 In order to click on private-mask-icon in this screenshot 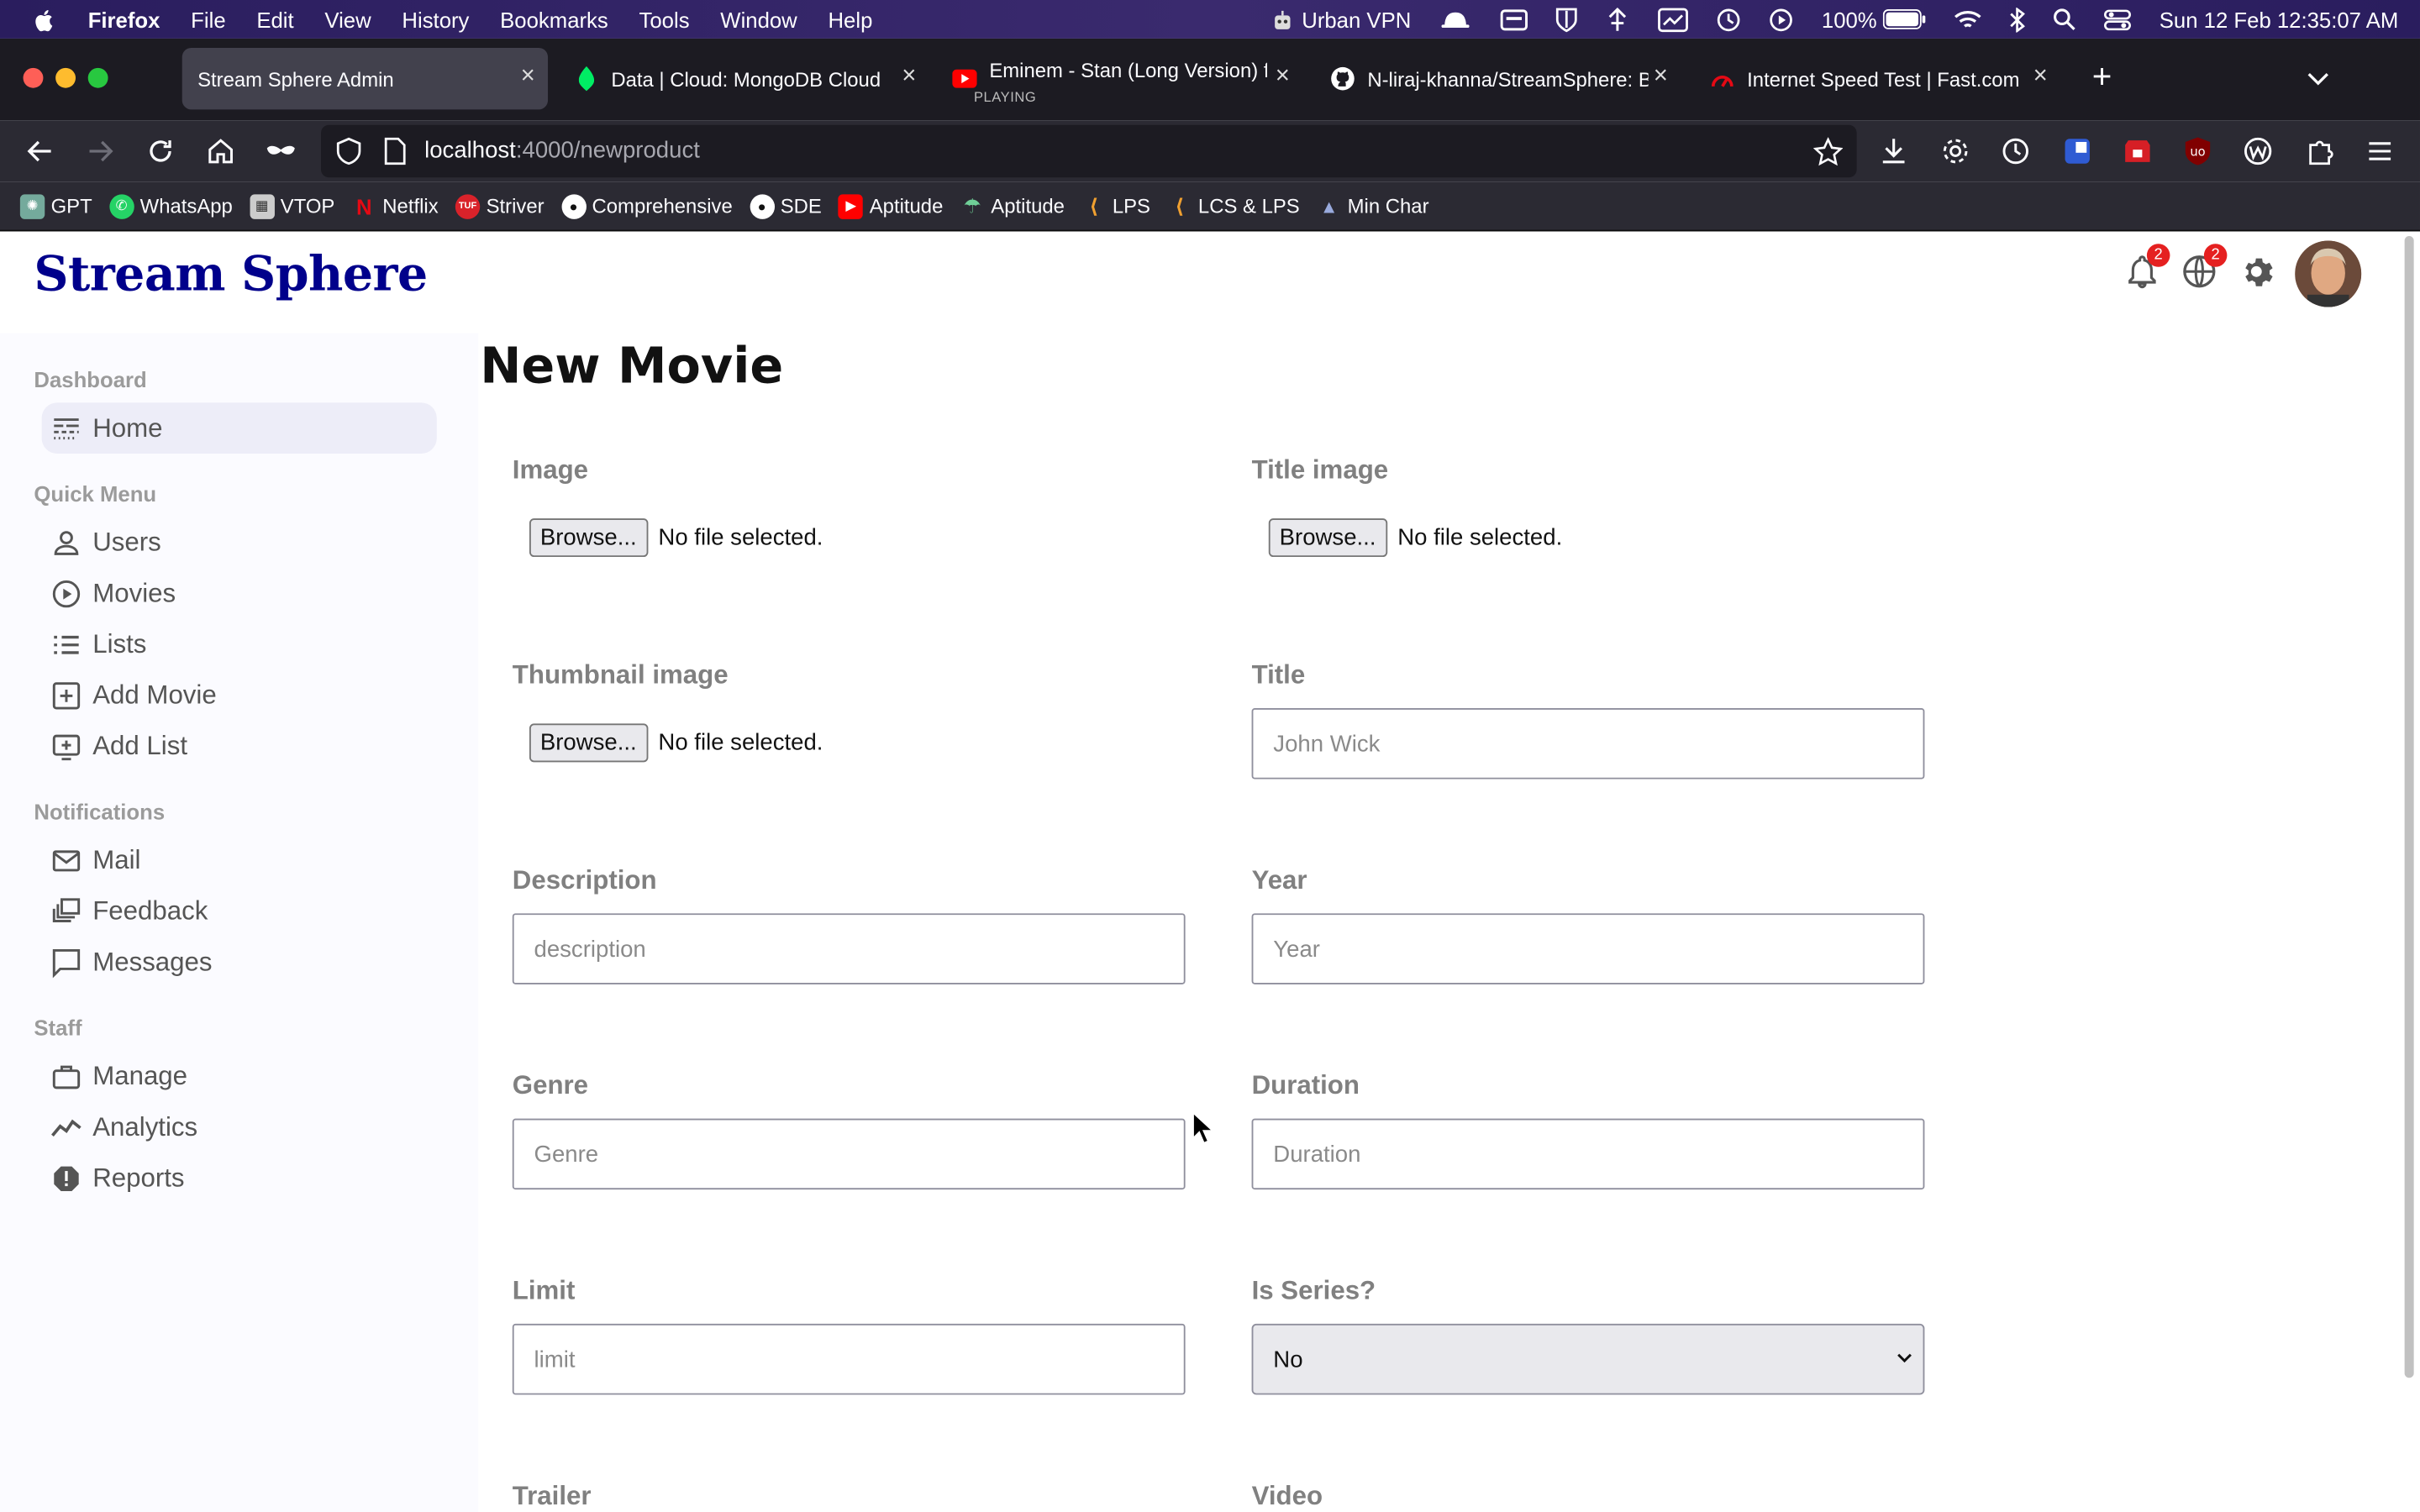, I will do `click(281, 151)`.